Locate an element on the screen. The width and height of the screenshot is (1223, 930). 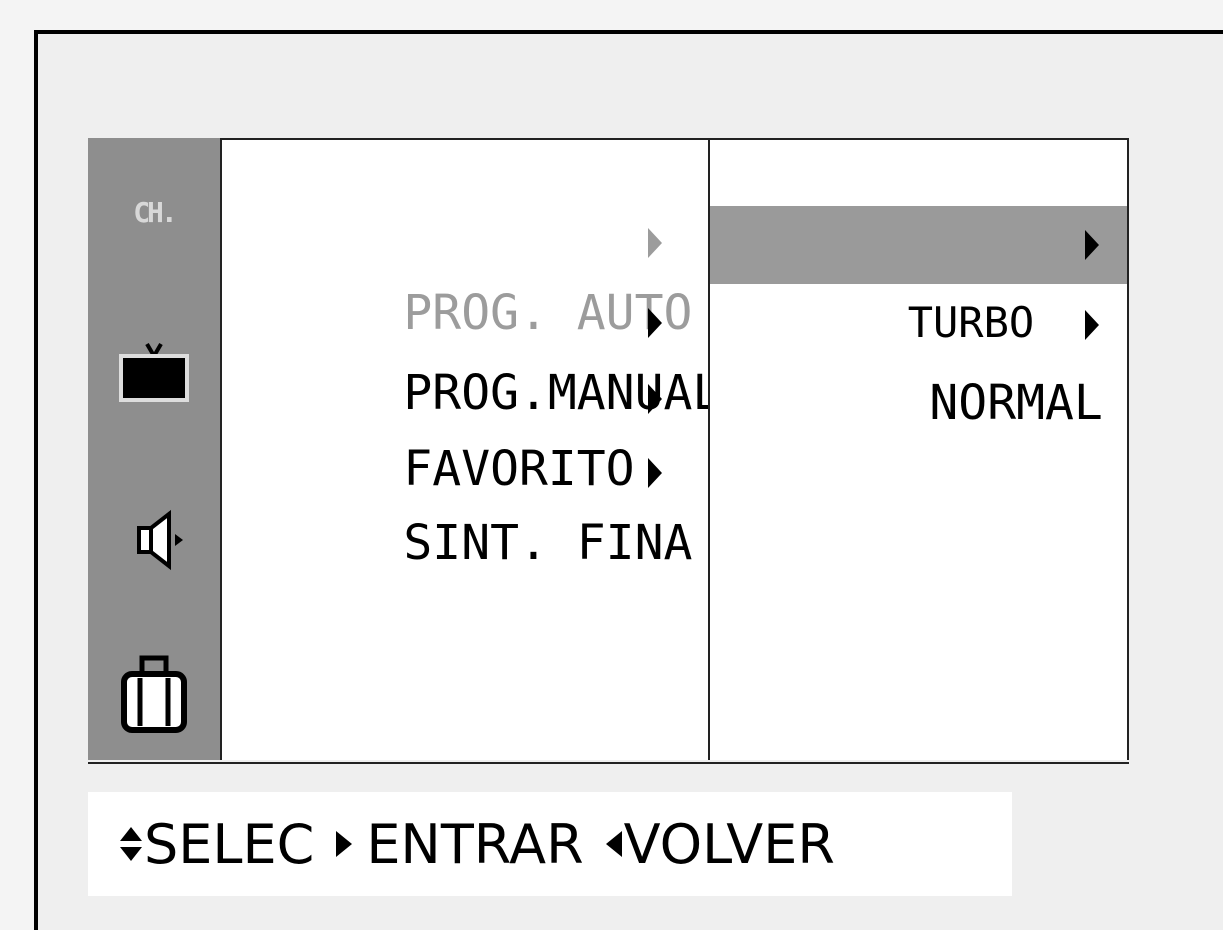
tv-icon is located at coordinates (154, 373).